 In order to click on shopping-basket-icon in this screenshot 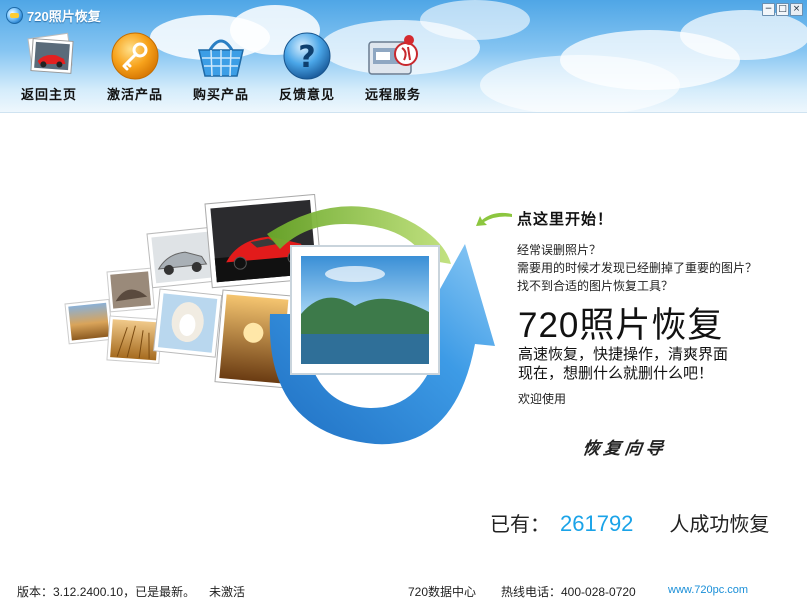, I will do `click(221, 57)`.